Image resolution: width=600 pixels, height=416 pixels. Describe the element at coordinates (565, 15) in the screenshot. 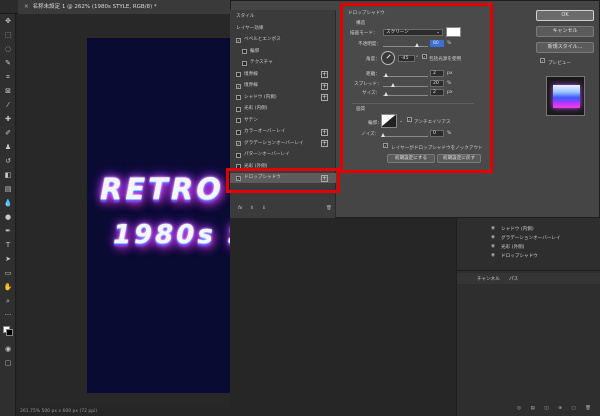

I see `ok-button: OK` at that location.